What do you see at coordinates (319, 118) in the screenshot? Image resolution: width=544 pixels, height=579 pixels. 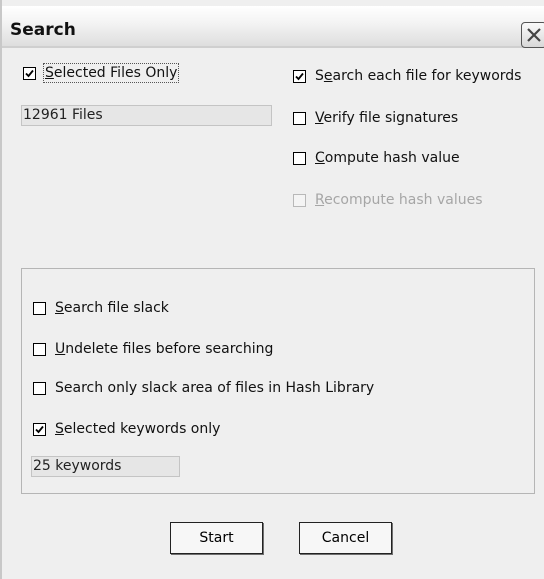 I see `verify-signatures-mnemonic: V` at bounding box center [319, 118].